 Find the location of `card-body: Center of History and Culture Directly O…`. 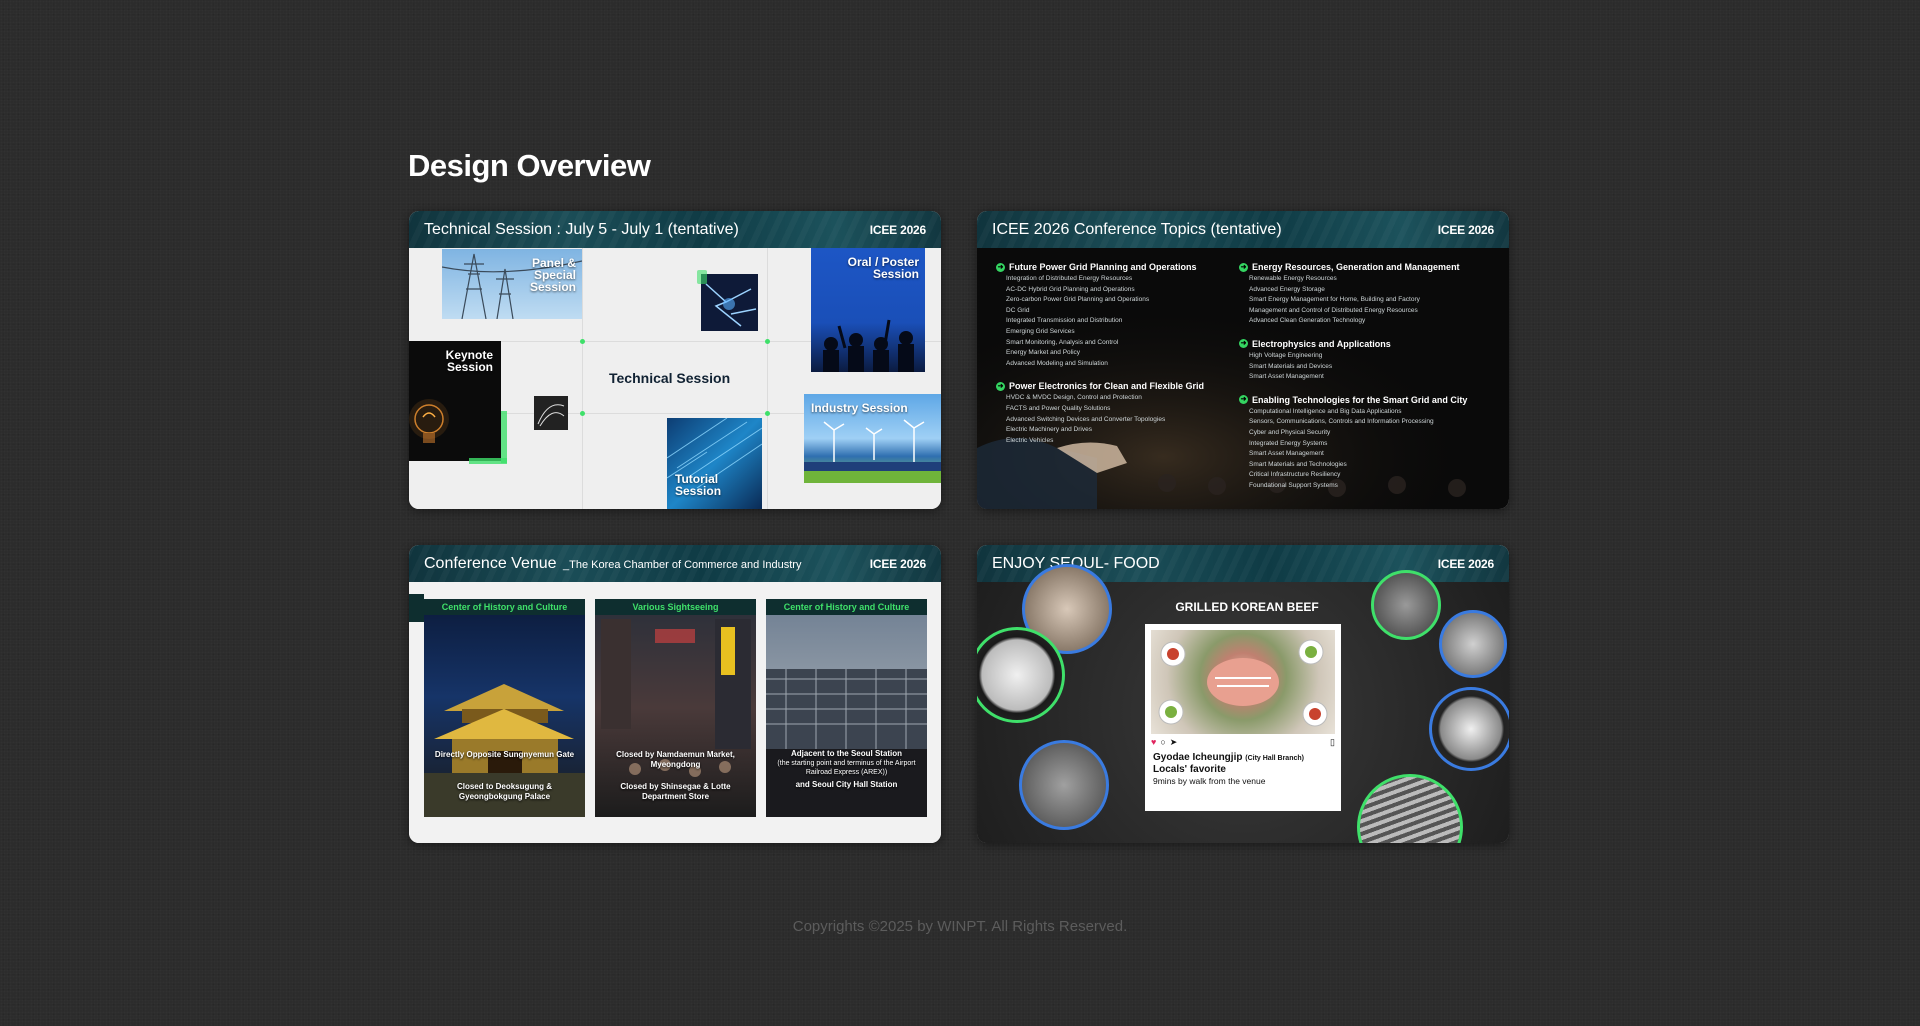

card-body: Center of History and Culture Directly O… is located at coordinates (675, 712).